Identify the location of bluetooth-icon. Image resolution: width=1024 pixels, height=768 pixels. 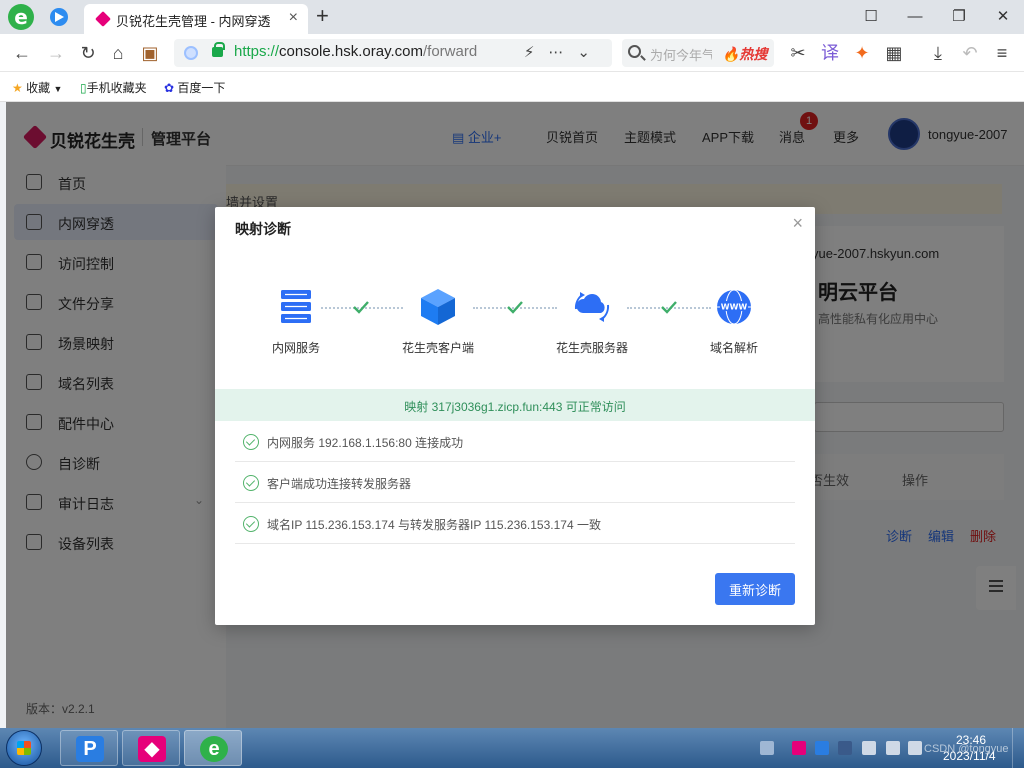
(845, 748).